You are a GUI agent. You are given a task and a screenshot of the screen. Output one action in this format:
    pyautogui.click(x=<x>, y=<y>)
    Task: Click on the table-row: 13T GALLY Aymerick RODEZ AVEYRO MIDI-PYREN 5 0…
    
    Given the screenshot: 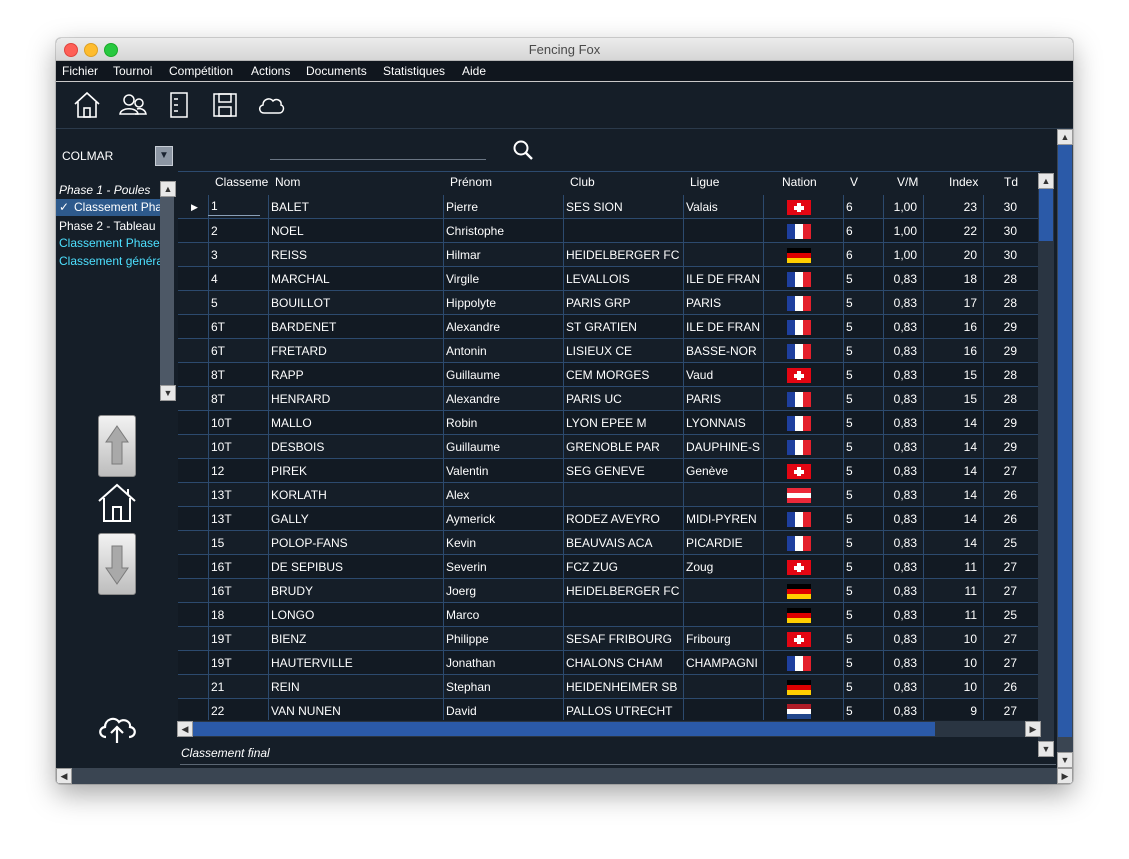 What is the action you would take?
    pyautogui.click(x=609, y=519)
    